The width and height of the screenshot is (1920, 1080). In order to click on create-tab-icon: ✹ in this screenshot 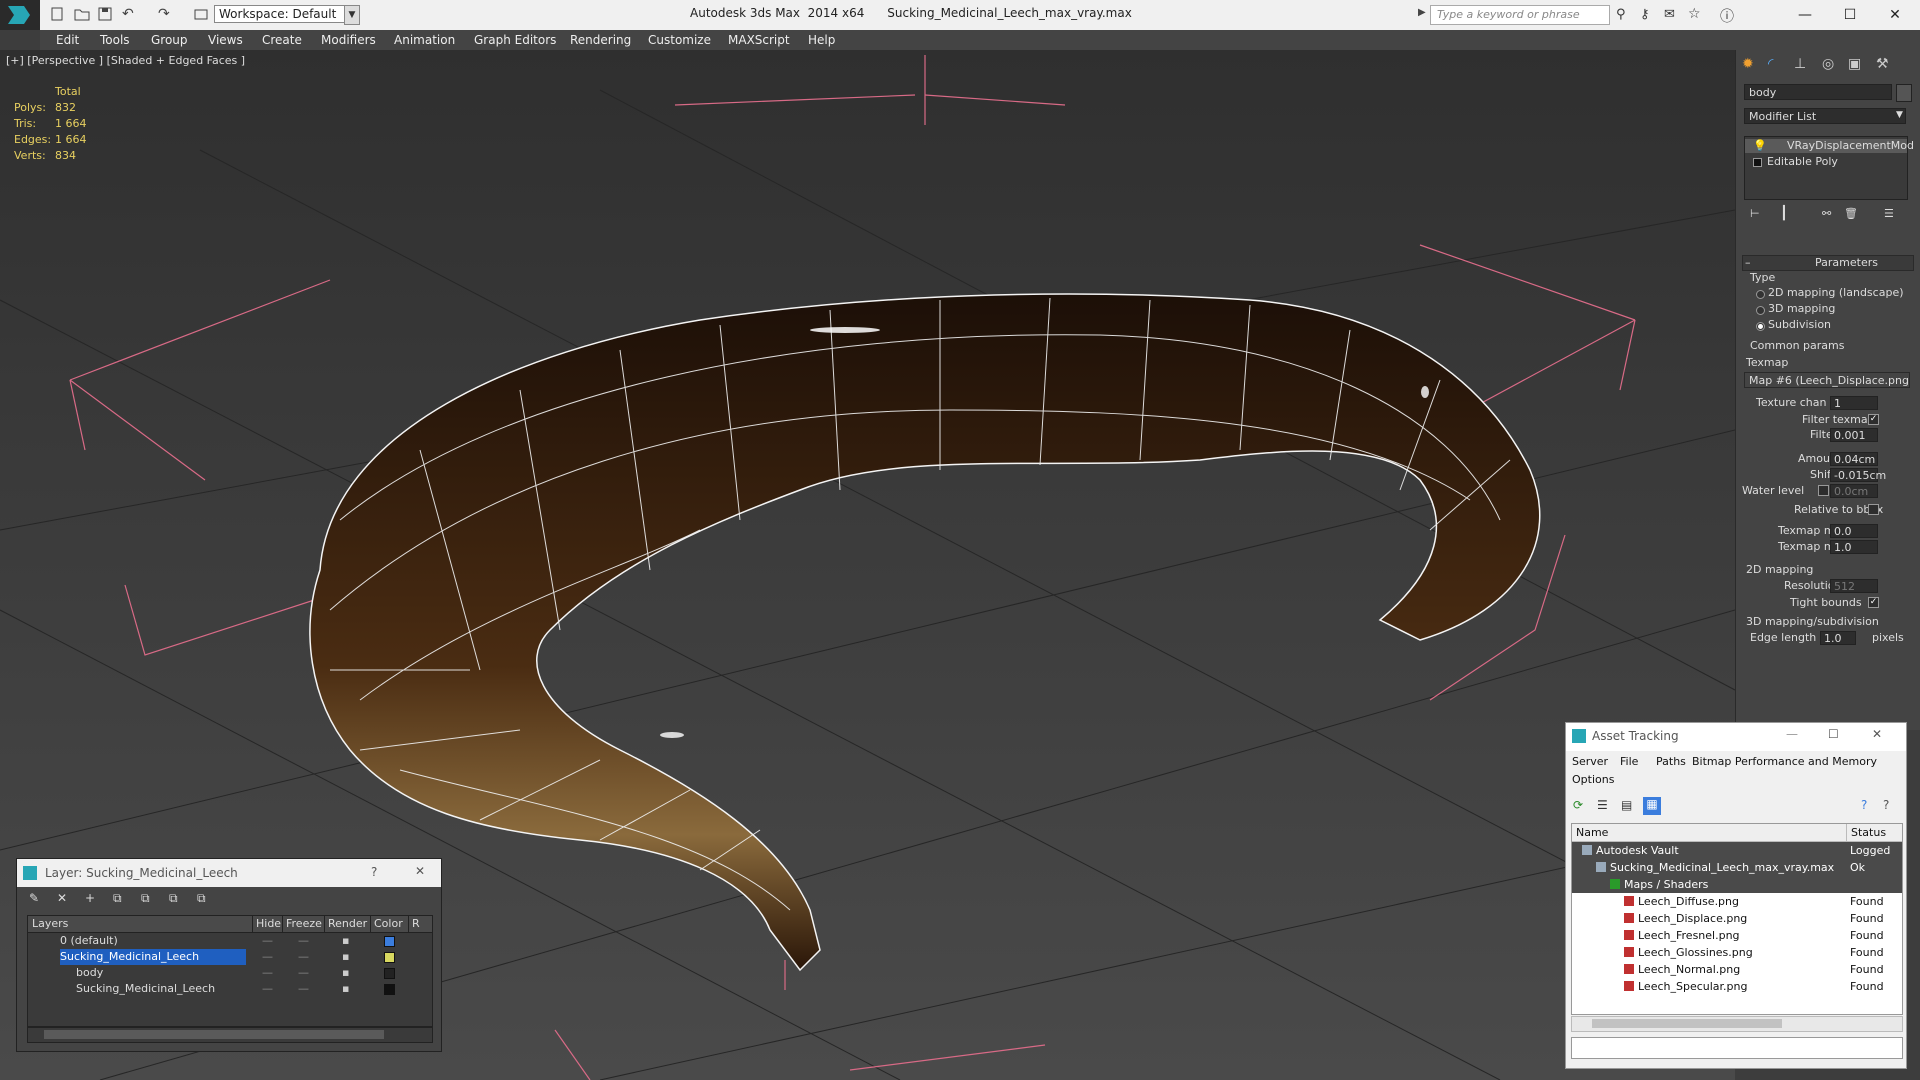, I will do `click(1748, 64)`.